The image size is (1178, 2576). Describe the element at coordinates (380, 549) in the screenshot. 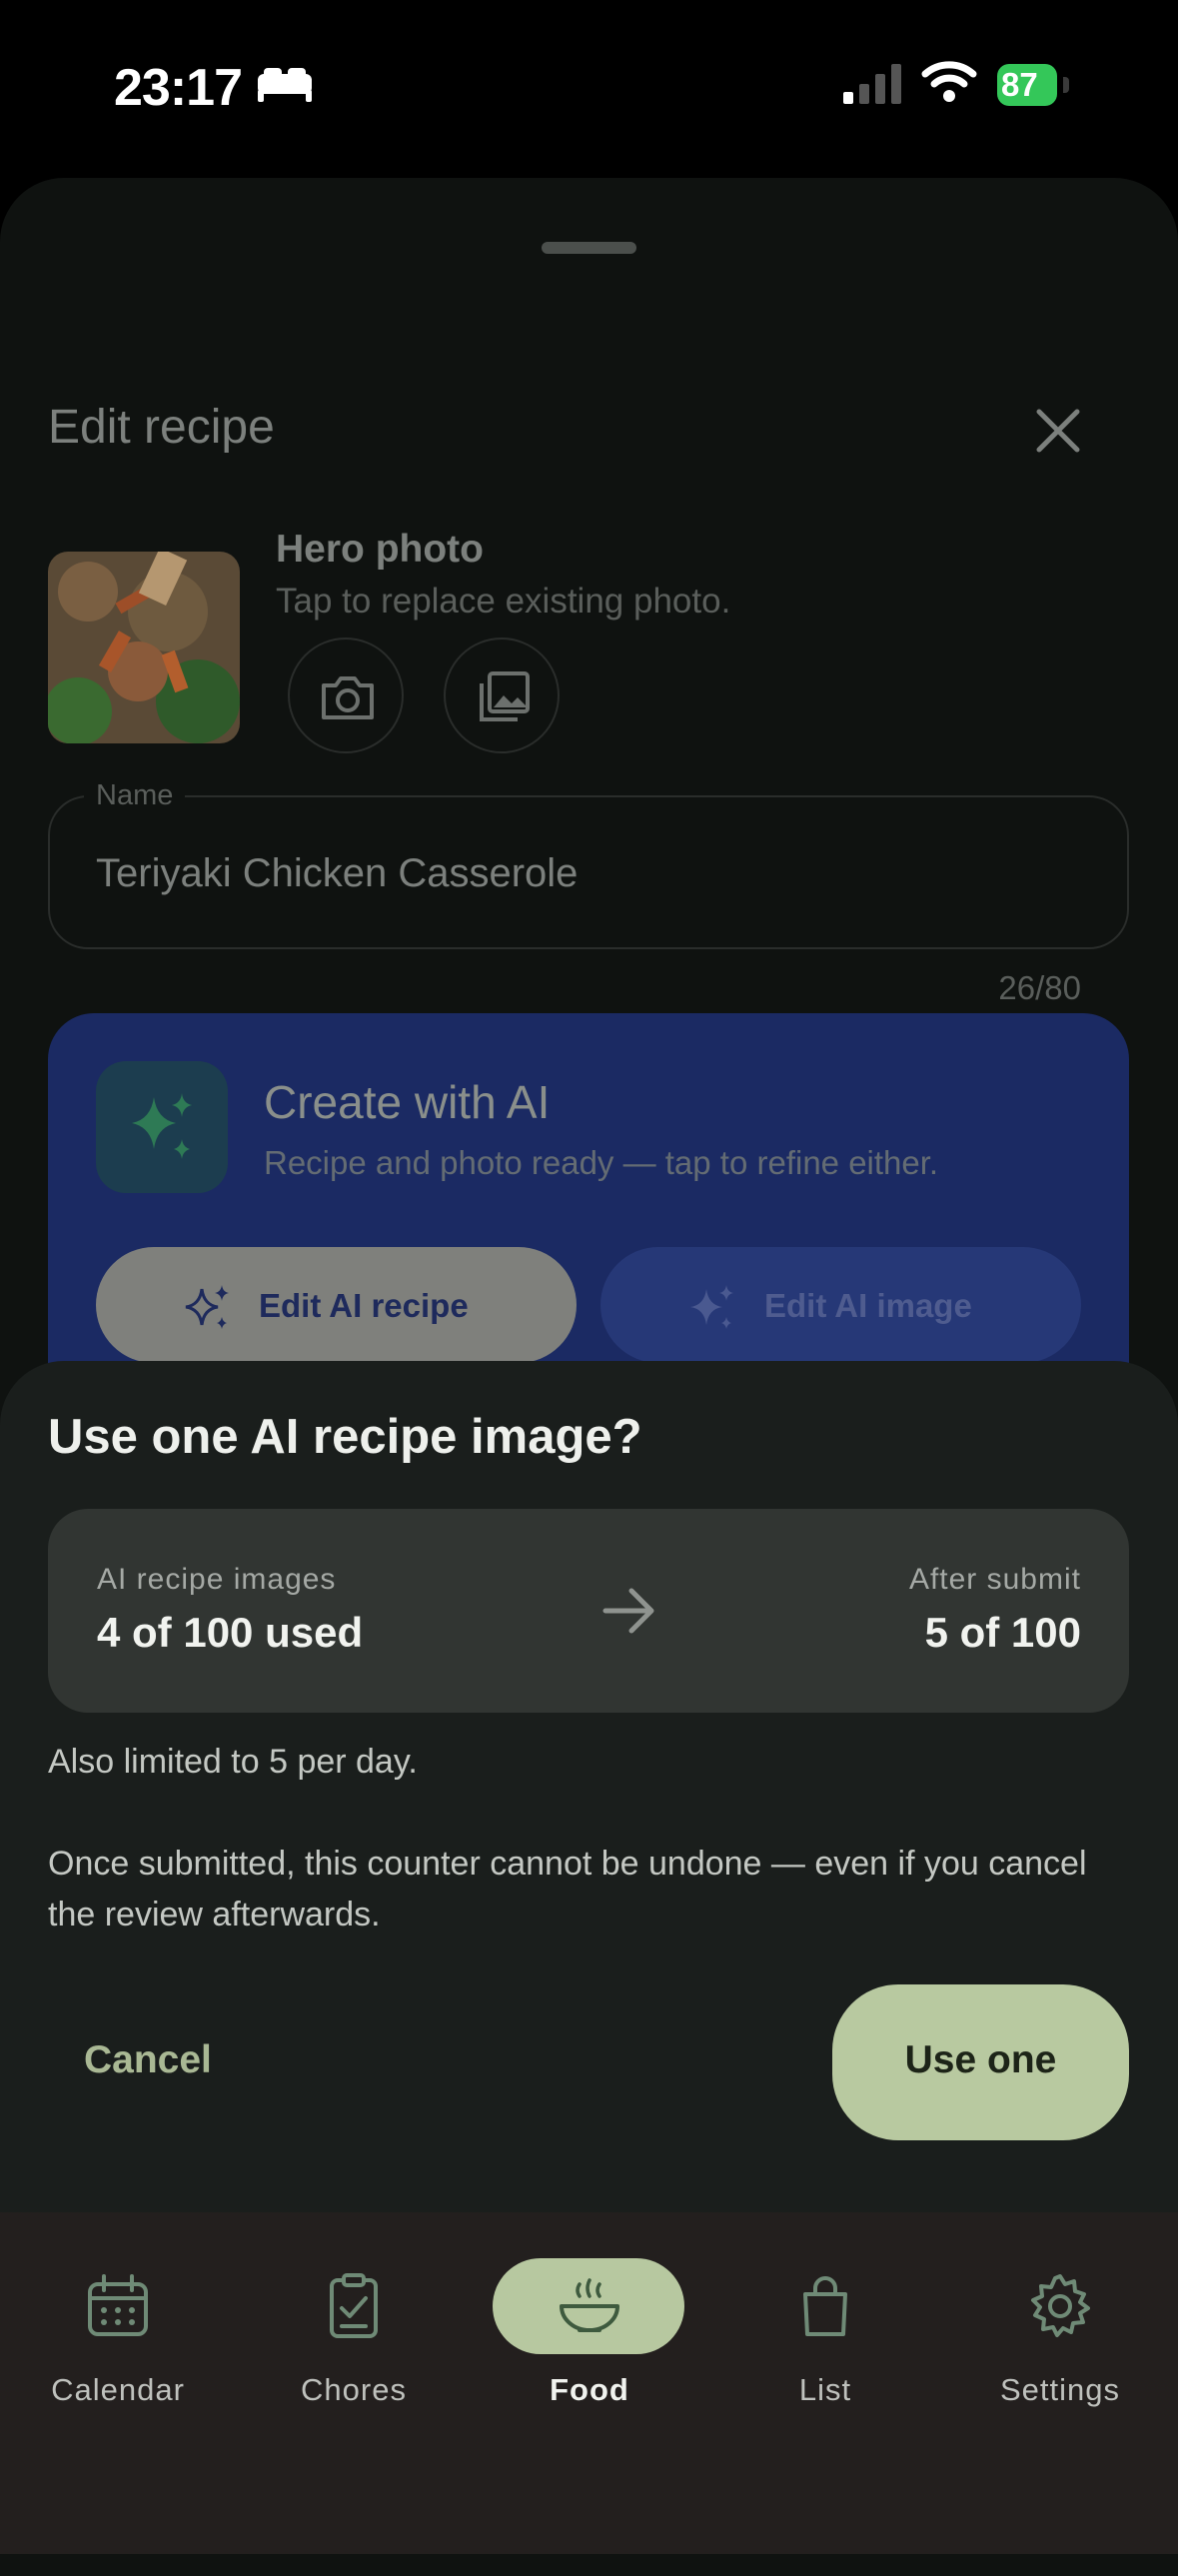

I see `hero-photo-title: Hero photo` at that location.